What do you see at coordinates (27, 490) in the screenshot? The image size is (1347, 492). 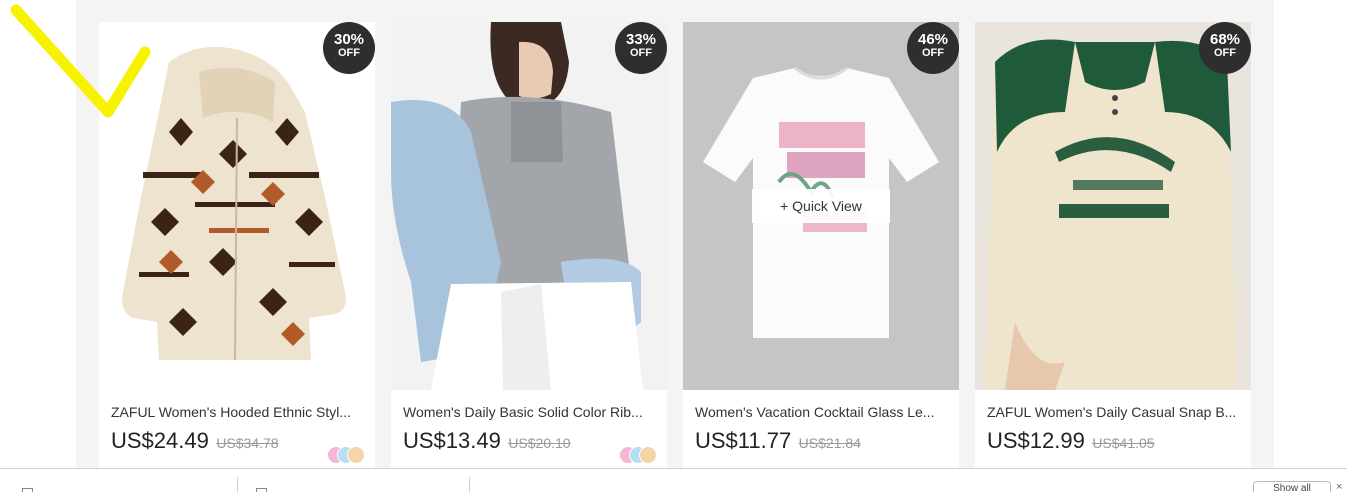 I see `file-icon` at bounding box center [27, 490].